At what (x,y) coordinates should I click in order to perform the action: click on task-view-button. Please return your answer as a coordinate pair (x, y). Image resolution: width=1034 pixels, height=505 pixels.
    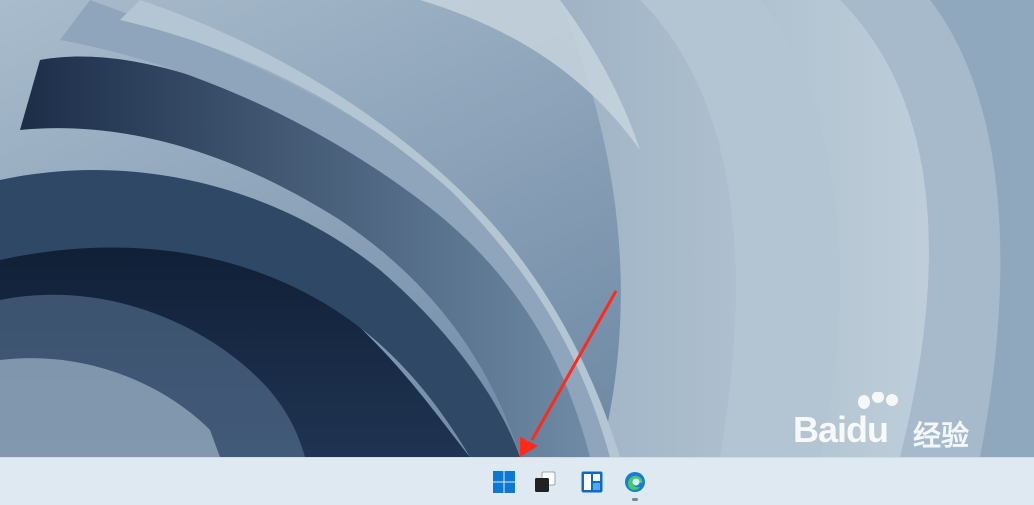
    Looking at the image, I should click on (545, 482).